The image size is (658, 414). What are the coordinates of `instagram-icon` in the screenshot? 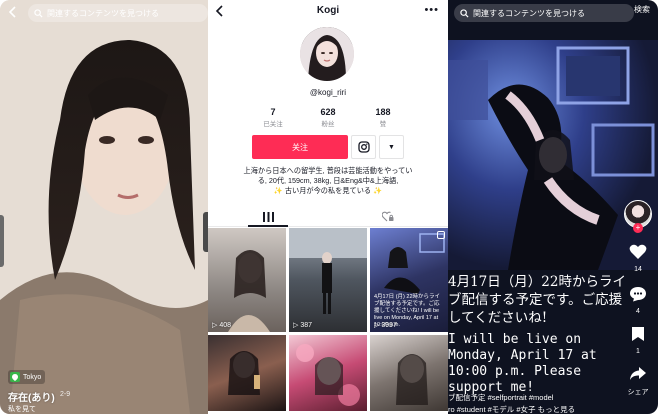 It's located at (363, 147).